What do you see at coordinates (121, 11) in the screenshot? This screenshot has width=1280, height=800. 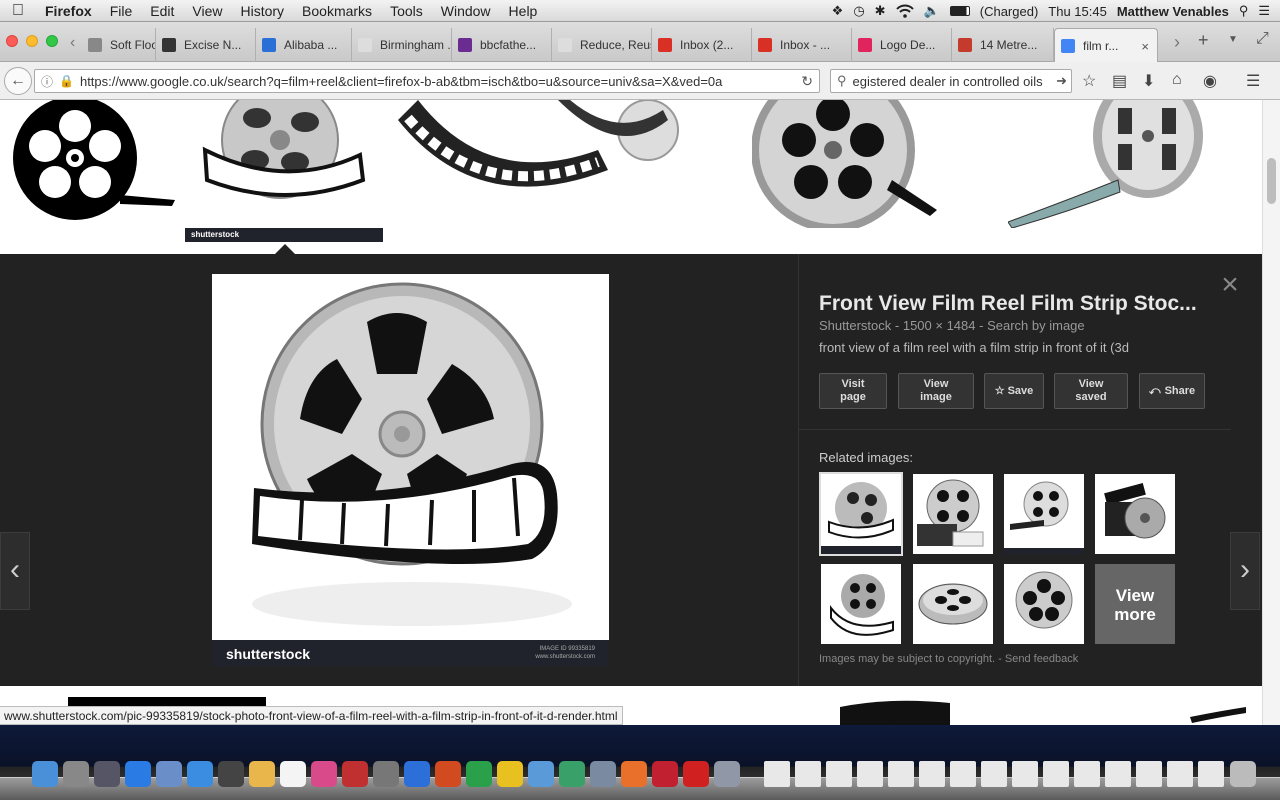 I see `menu-file: File` at bounding box center [121, 11].